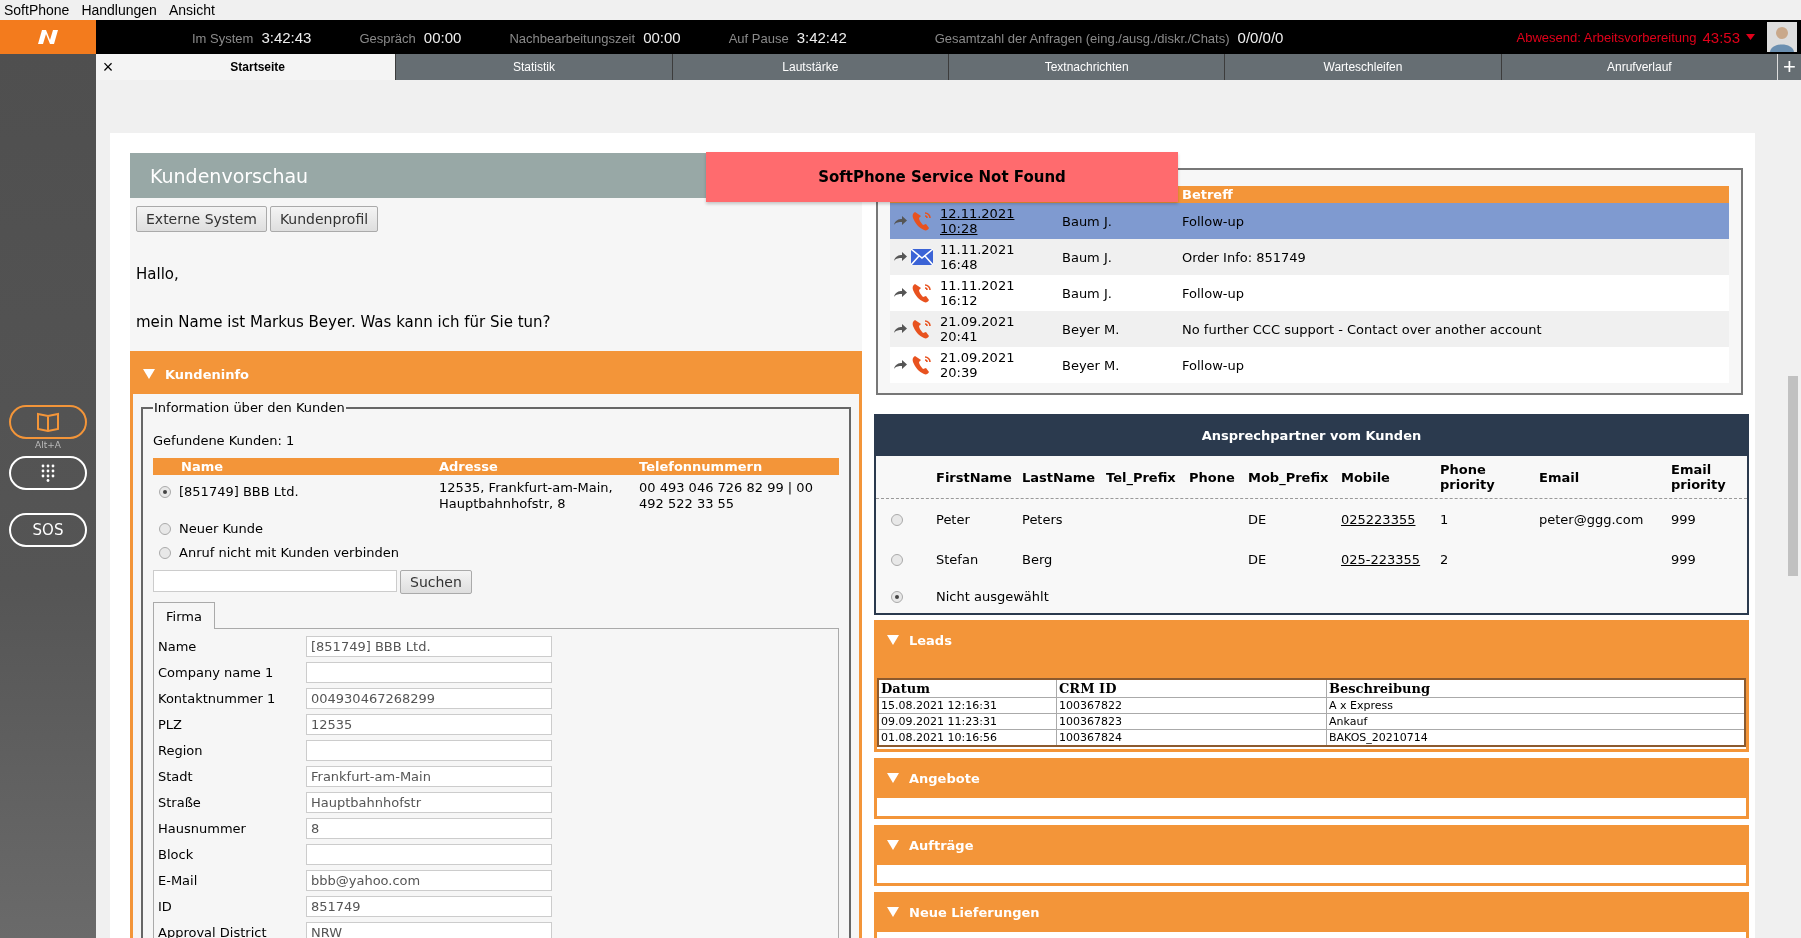  What do you see at coordinates (1638, 67) in the screenshot?
I see `tab: Anrufverlauf` at bounding box center [1638, 67].